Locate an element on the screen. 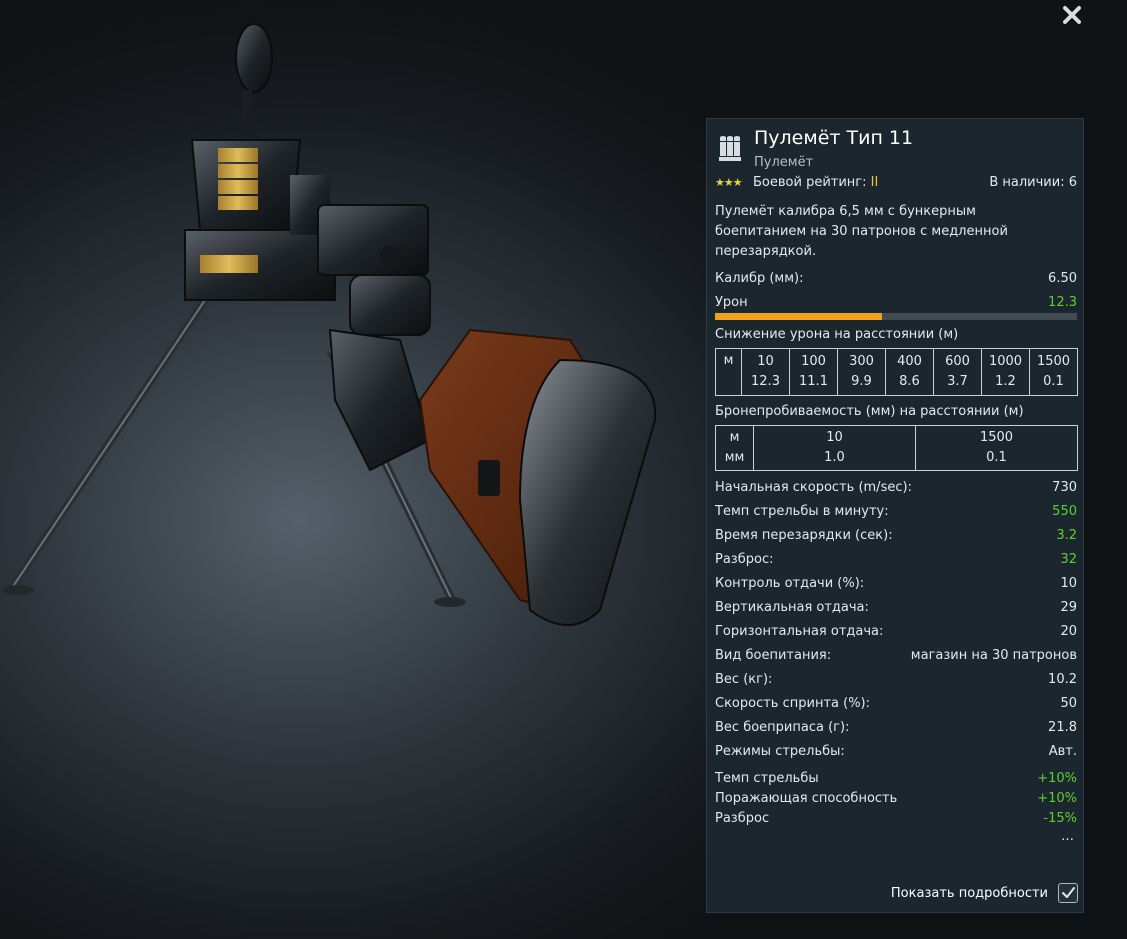 This screenshot has height=939, width=1127. damage-row: Урон 12.3 is located at coordinates (896, 303).